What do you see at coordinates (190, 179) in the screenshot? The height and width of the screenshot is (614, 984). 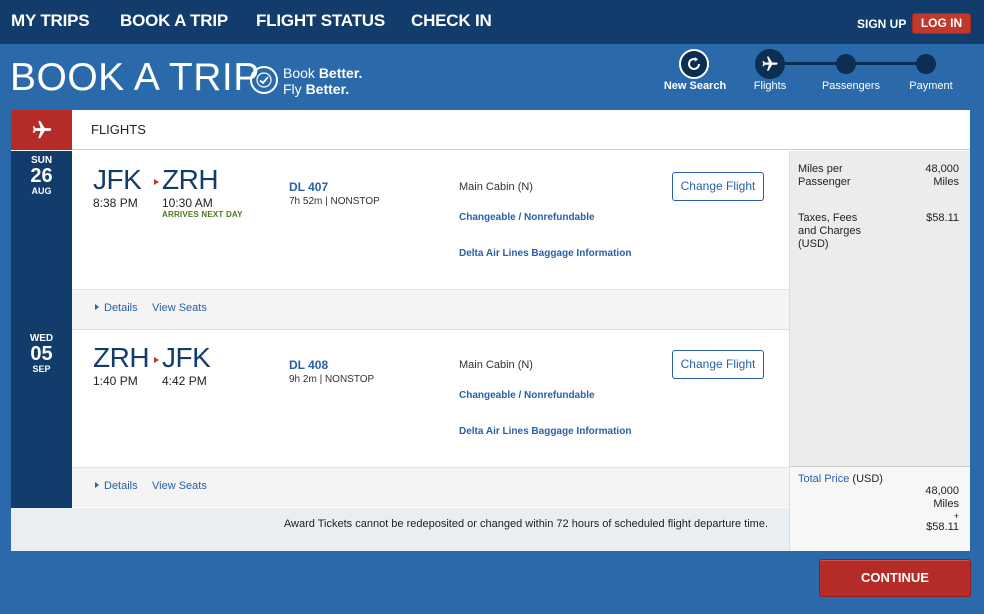 I see `destination-airport: ZRH` at bounding box center [190, 179].